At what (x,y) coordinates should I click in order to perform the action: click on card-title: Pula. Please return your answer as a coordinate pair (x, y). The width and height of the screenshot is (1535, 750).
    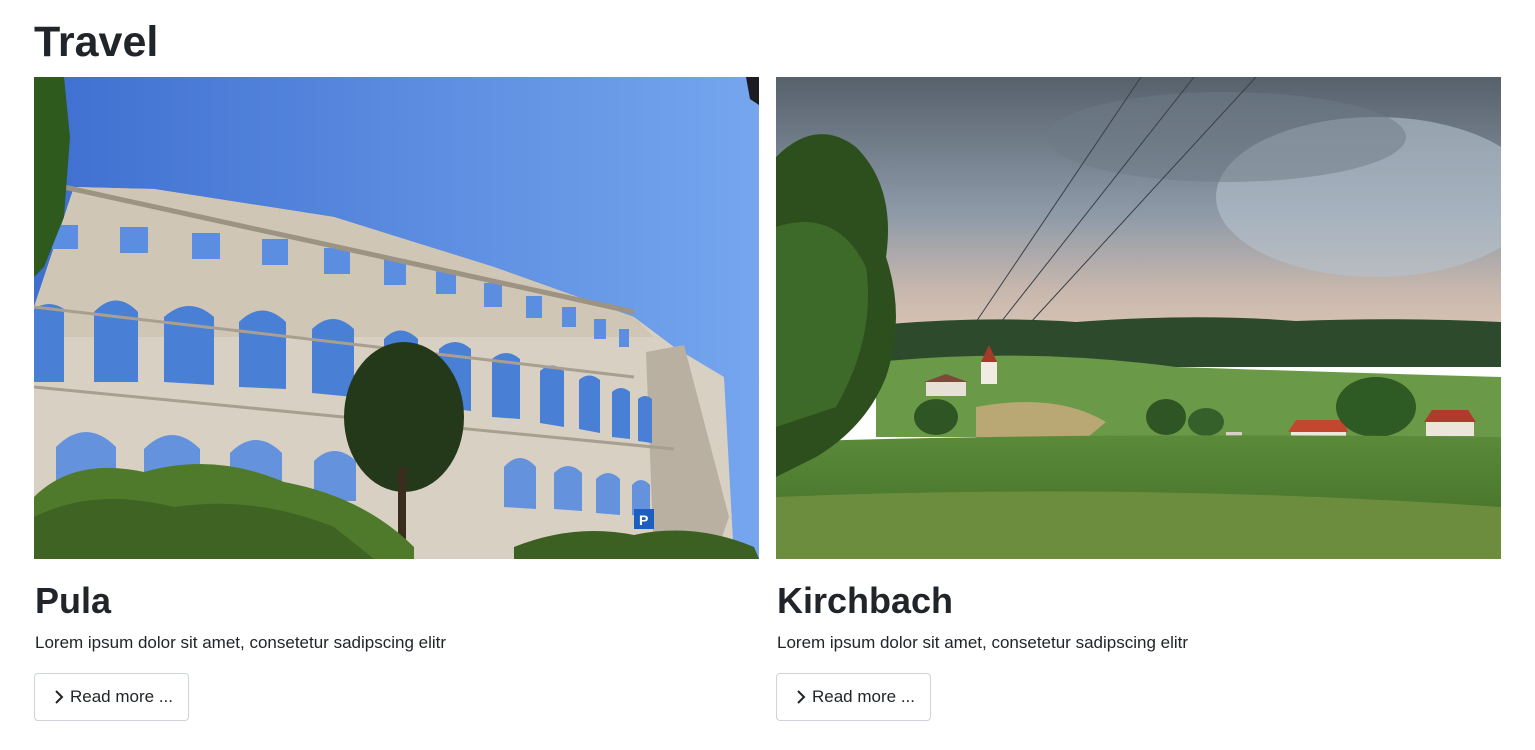
    Looking at the image, I should click on (73, 600).